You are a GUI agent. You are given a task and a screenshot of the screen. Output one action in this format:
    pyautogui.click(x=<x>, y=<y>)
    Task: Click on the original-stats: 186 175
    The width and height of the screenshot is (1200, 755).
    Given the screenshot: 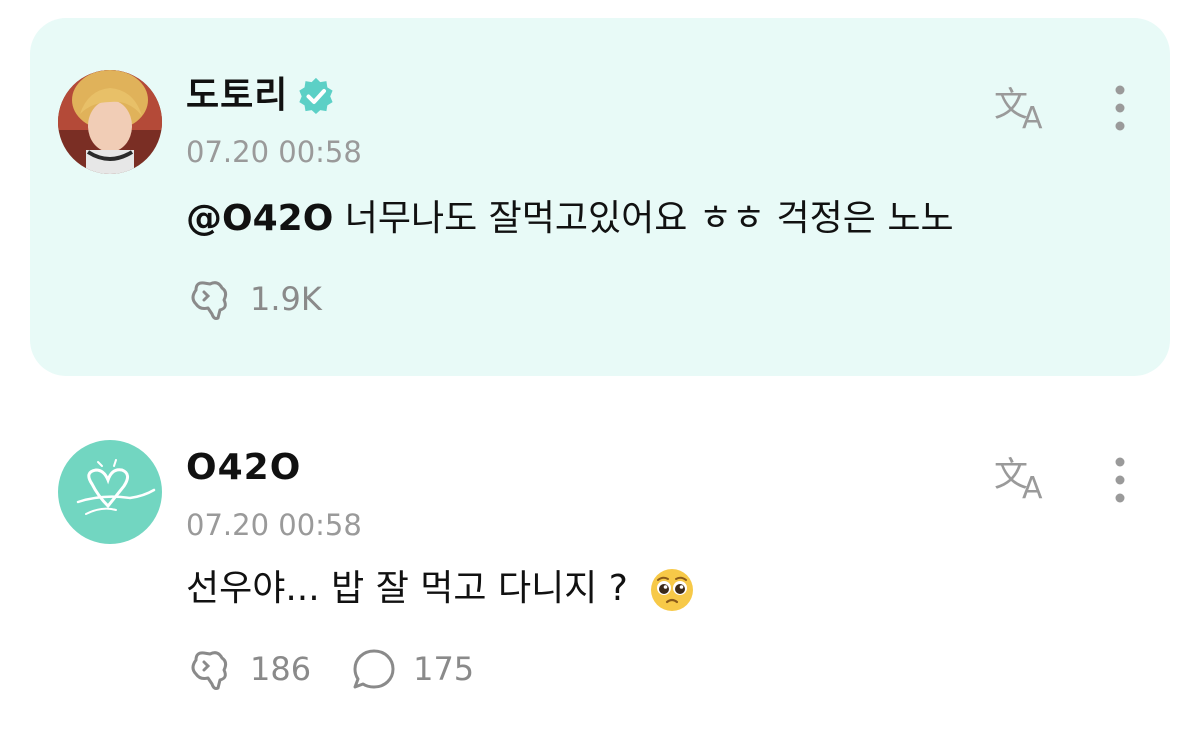 What is the action you would take?
    pyautogui.click(x=349, y=669)
    